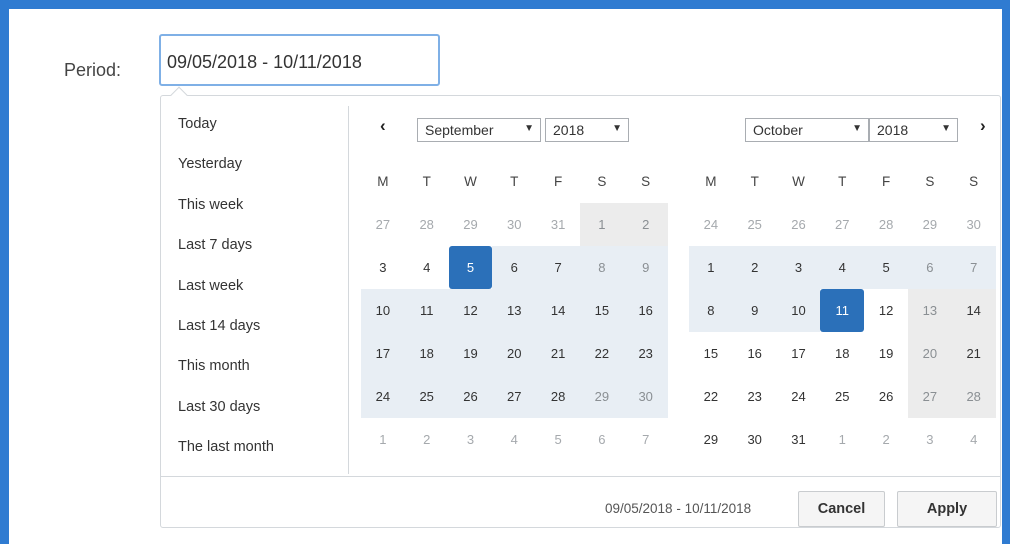 Image resolution: width=1010 pixels, height=544 pixels. What do you see at coordinates (755, 353) in the screenshot?
I see `day-cell: 16` at bounding box center [755, 353].